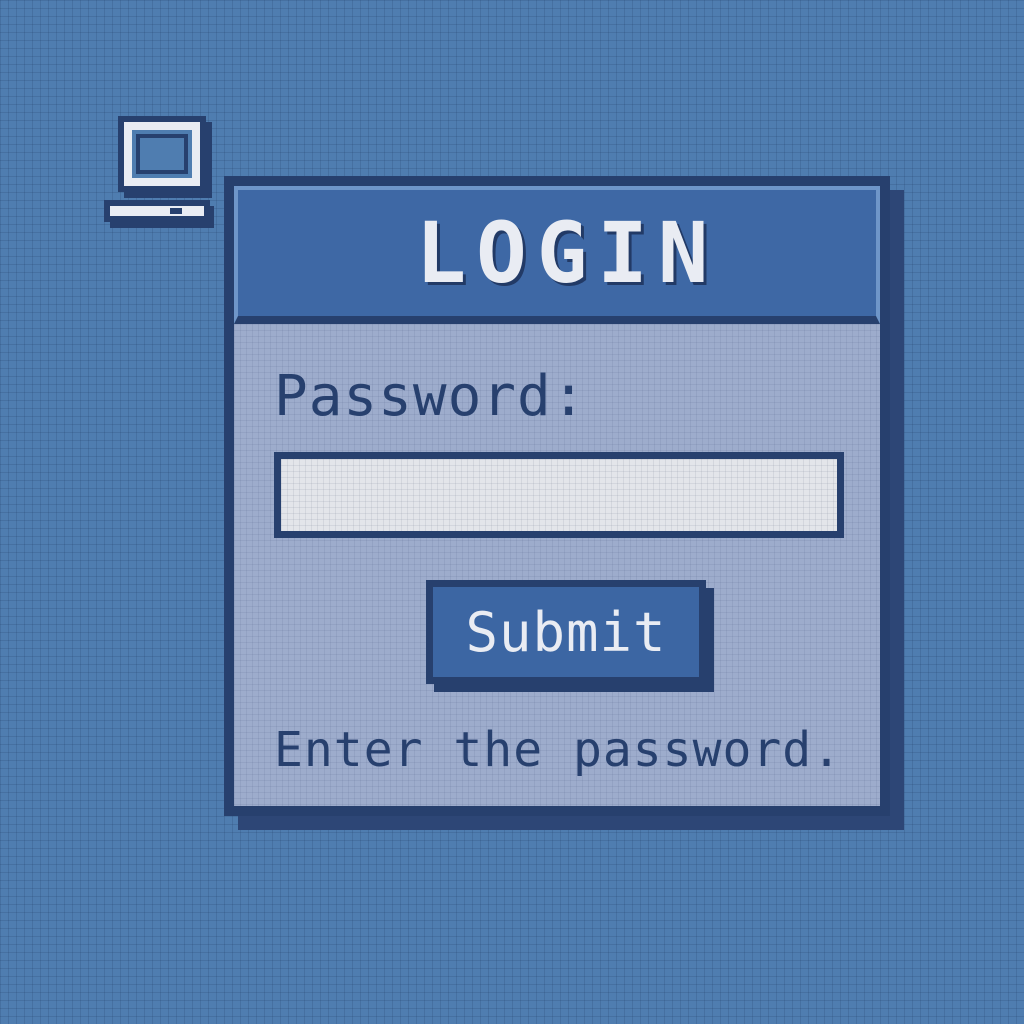  What do you see at coordinates (159, 172) in the screenshot?
I see `computer-icon` at bounding box center [159, 172].